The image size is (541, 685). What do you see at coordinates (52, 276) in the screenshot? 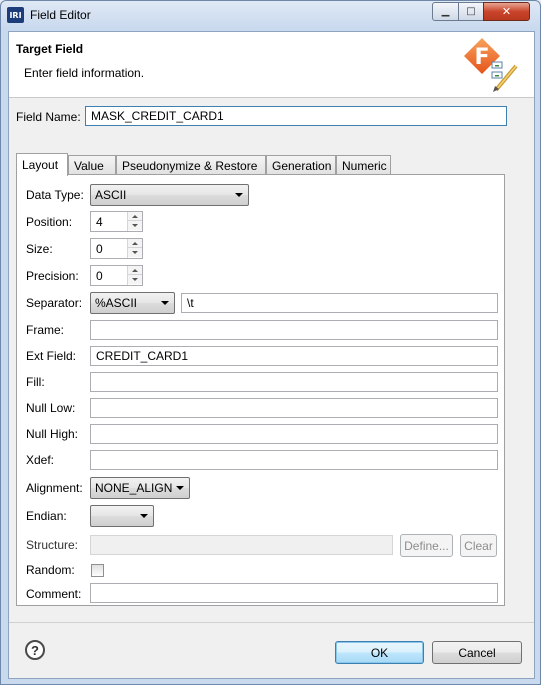
I see `precision-label: Precision:` at bounding box center [52, 276].